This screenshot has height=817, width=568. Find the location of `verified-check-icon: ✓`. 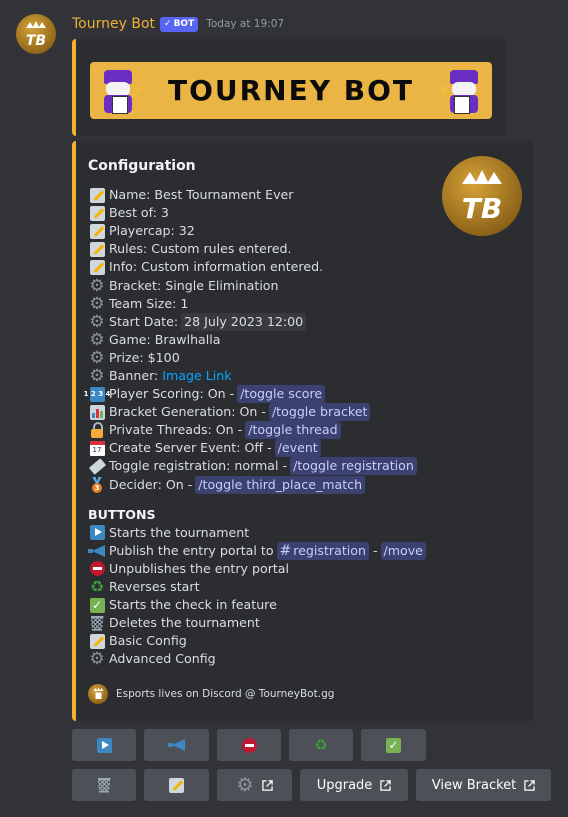

verified-check-icon: ✓ is located at coordinates (168, 24).